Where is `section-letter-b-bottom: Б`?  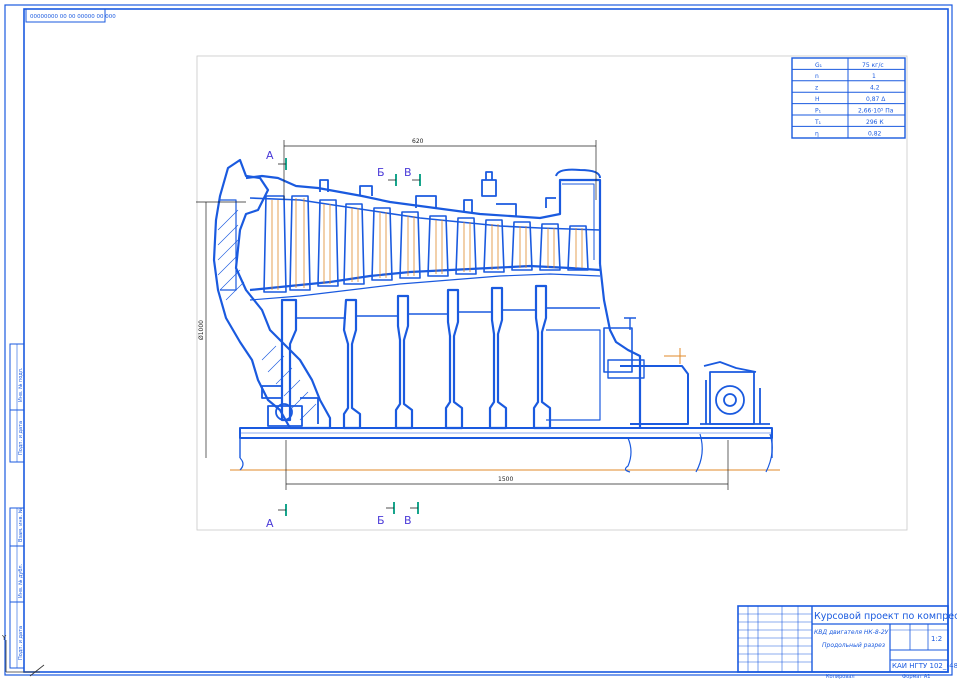 section-letter-b-bottom: Б is located at coordinates (381, 520).